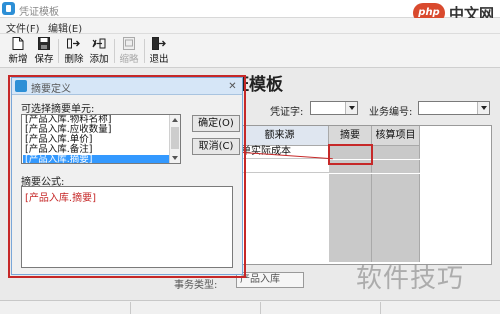 This screenshot has width=500, height=314. I want to click on save-icon, so click(44, 43).